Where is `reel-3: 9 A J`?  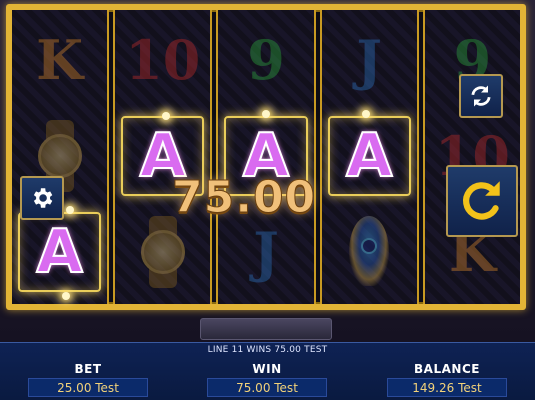
reel-3: 9 A J is located at coordinates (266, 157).